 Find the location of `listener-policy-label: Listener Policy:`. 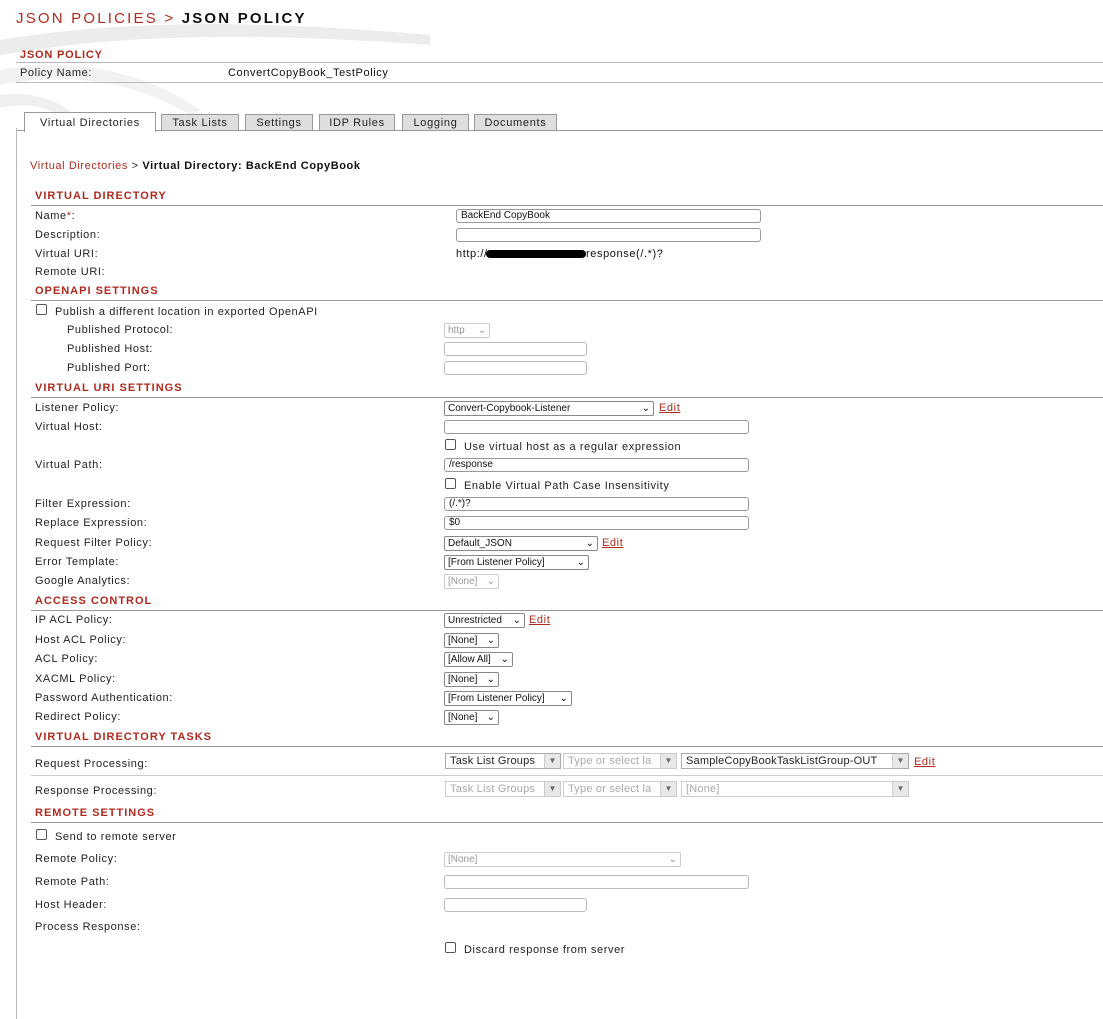

listener-policy-label: Listener Policy: is located at coordinates (77, 408).